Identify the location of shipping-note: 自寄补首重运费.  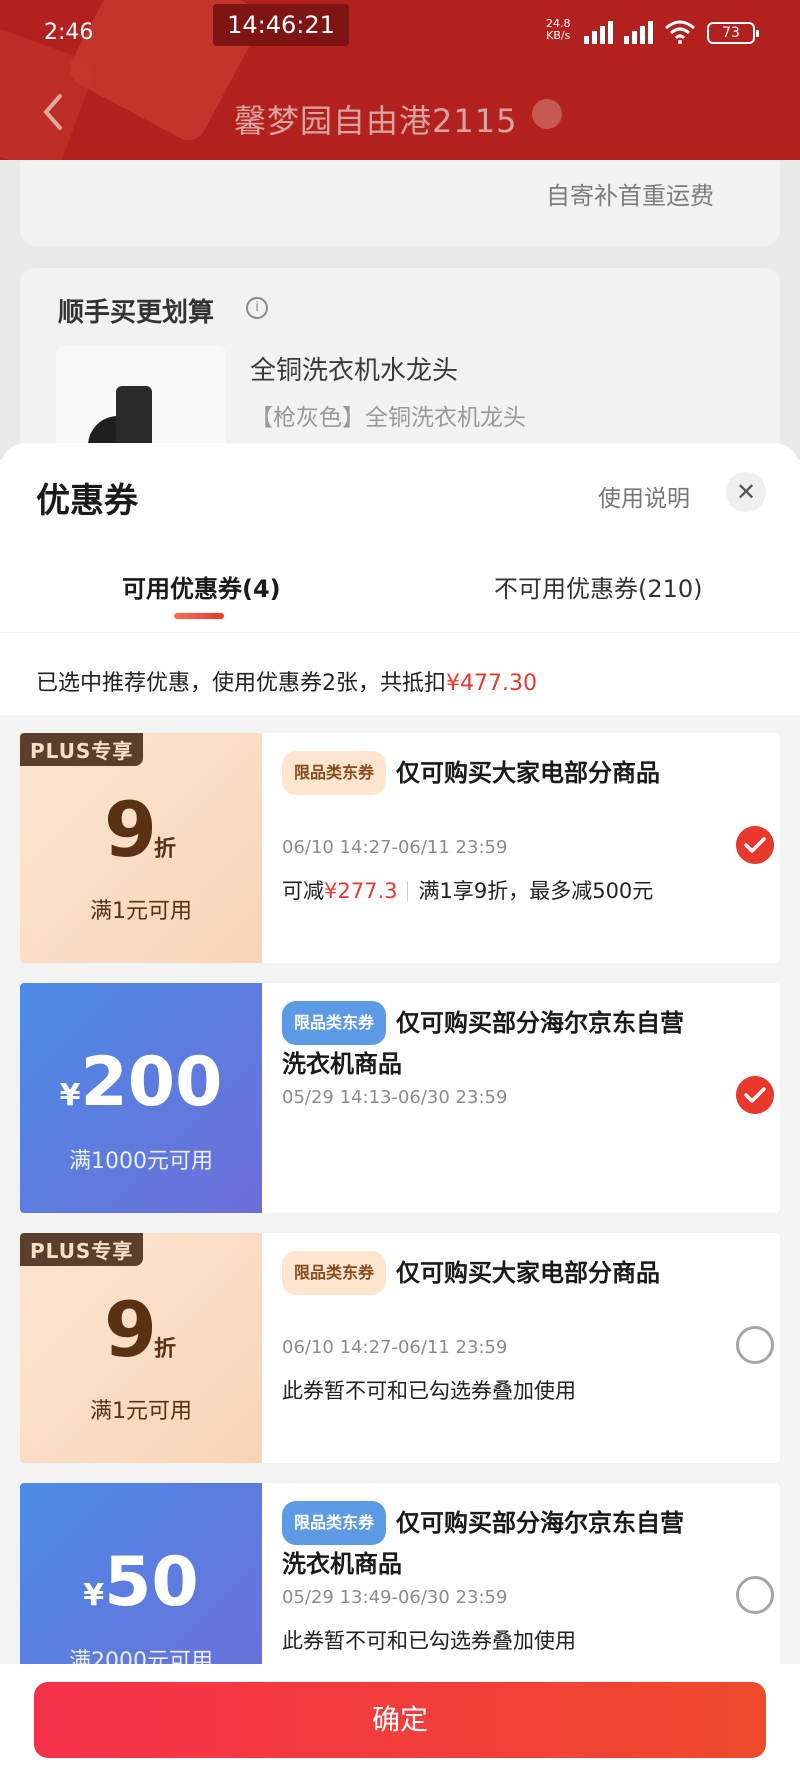
(630, 196).